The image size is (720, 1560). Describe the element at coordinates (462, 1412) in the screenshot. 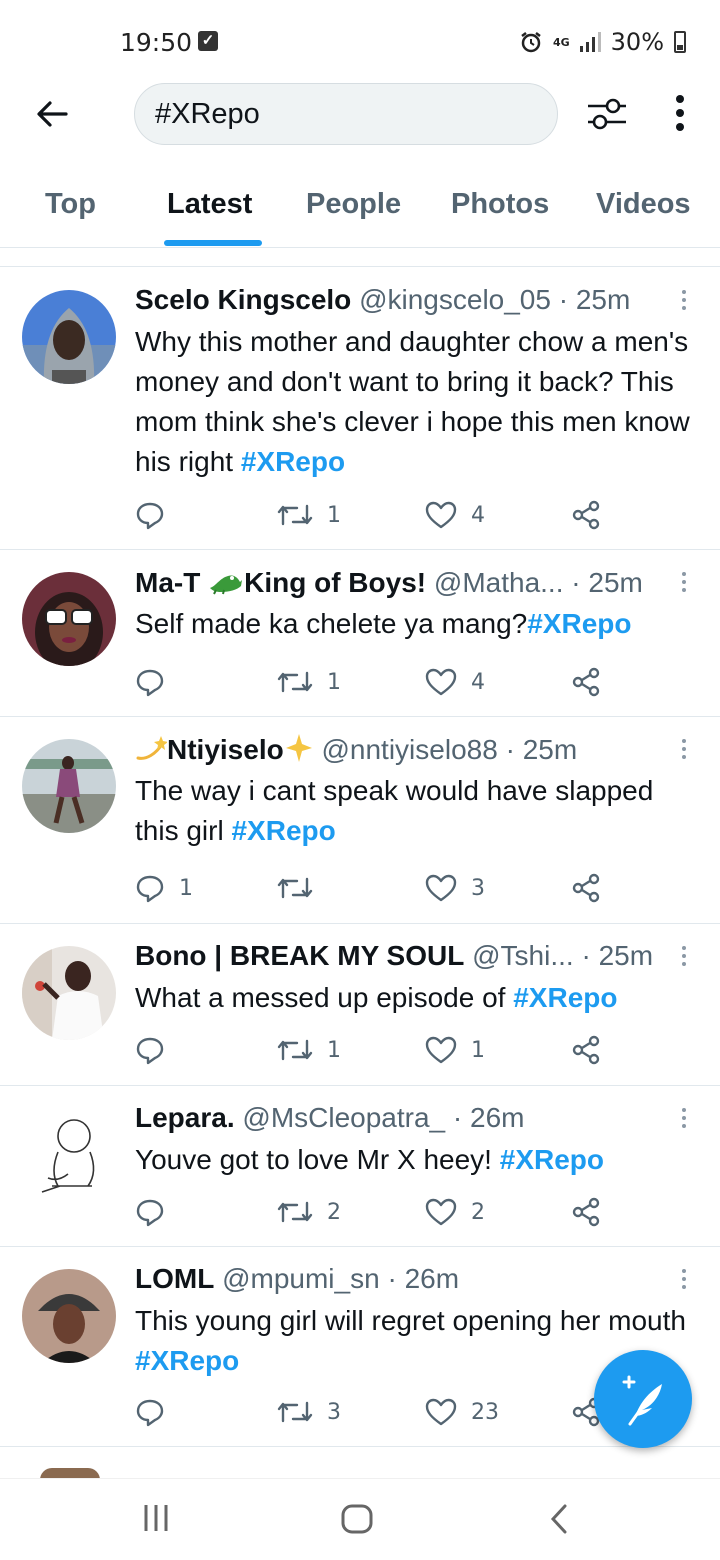

I see `like-button: 23` at that location.